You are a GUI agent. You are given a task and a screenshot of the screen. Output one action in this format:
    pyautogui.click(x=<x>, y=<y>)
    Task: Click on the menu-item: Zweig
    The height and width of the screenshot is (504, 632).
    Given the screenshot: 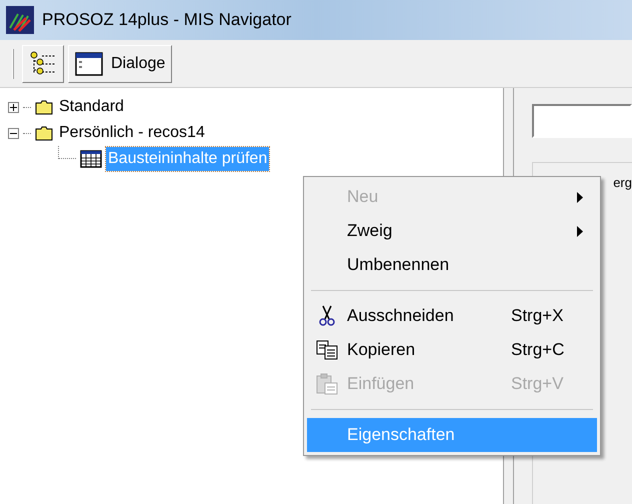 What is the action you would take?
    pyautogui.click(x=452, y=231)
    